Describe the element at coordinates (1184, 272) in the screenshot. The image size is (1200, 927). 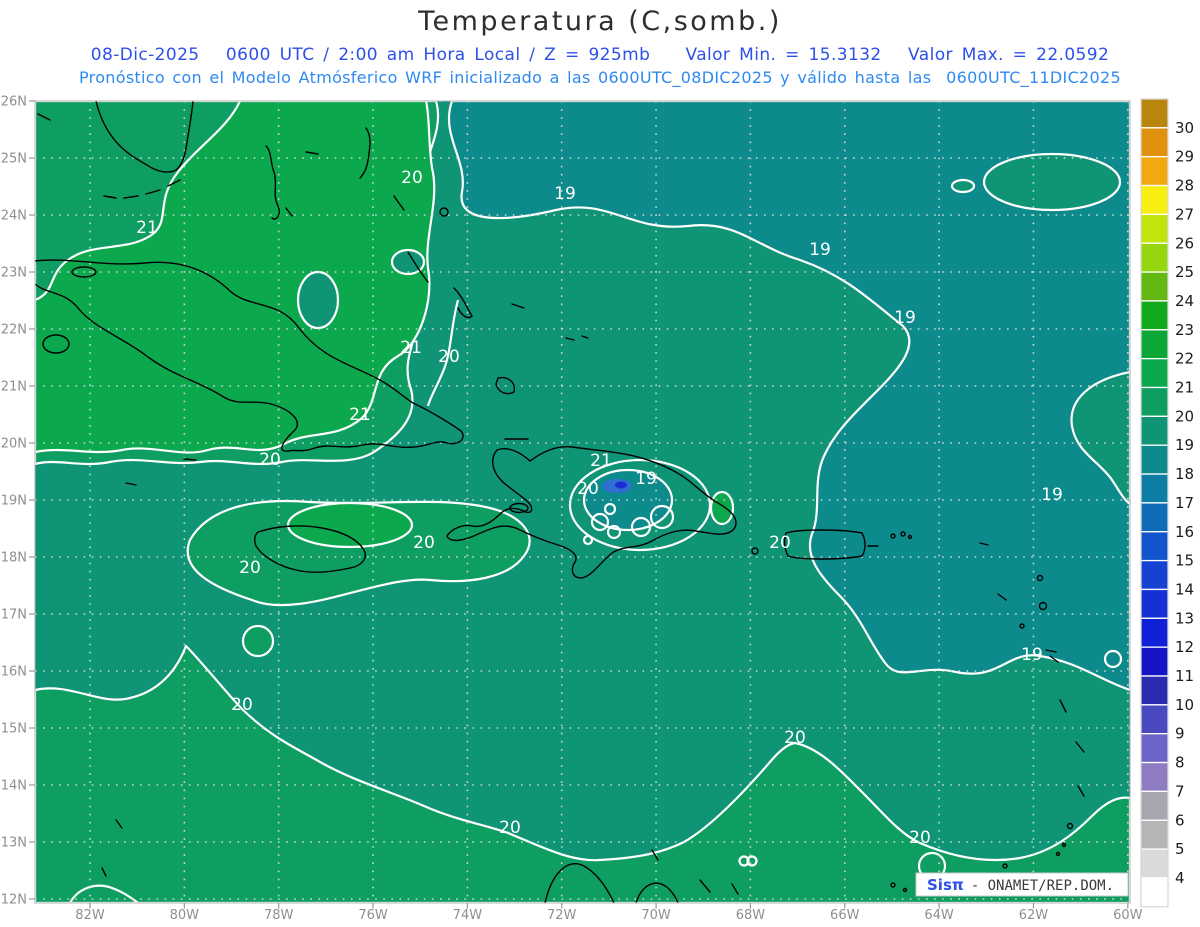
I see `colorbar-label: 25` at that location.